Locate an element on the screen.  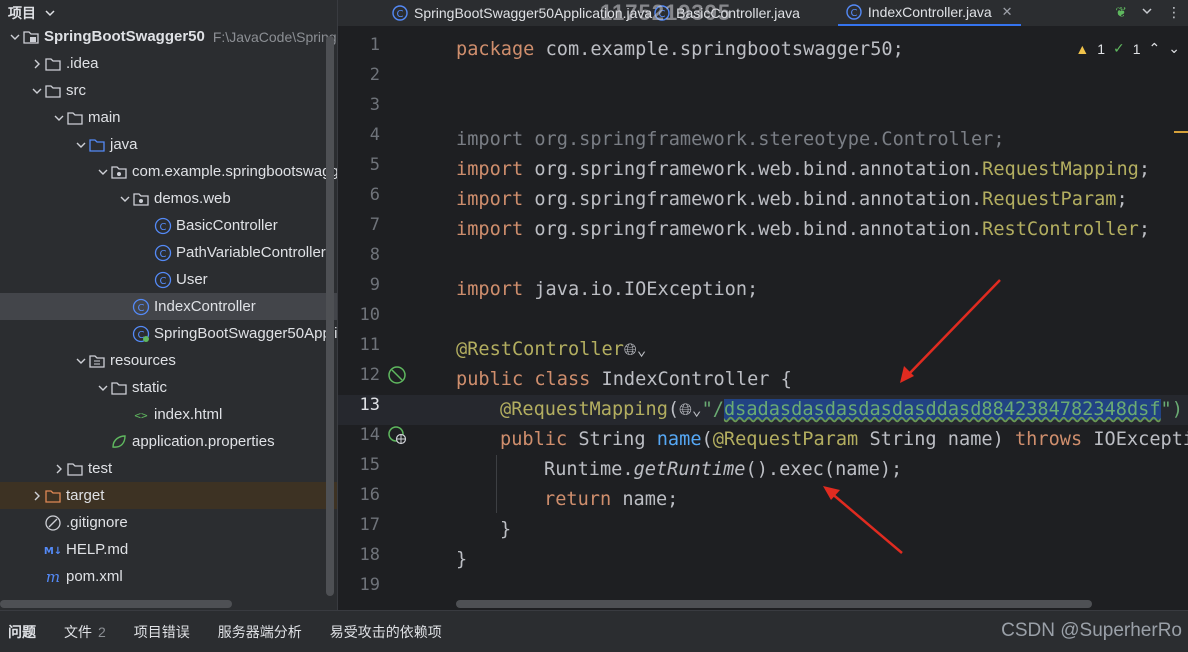
tree-item-static: static is located at coordinates (168, 387).